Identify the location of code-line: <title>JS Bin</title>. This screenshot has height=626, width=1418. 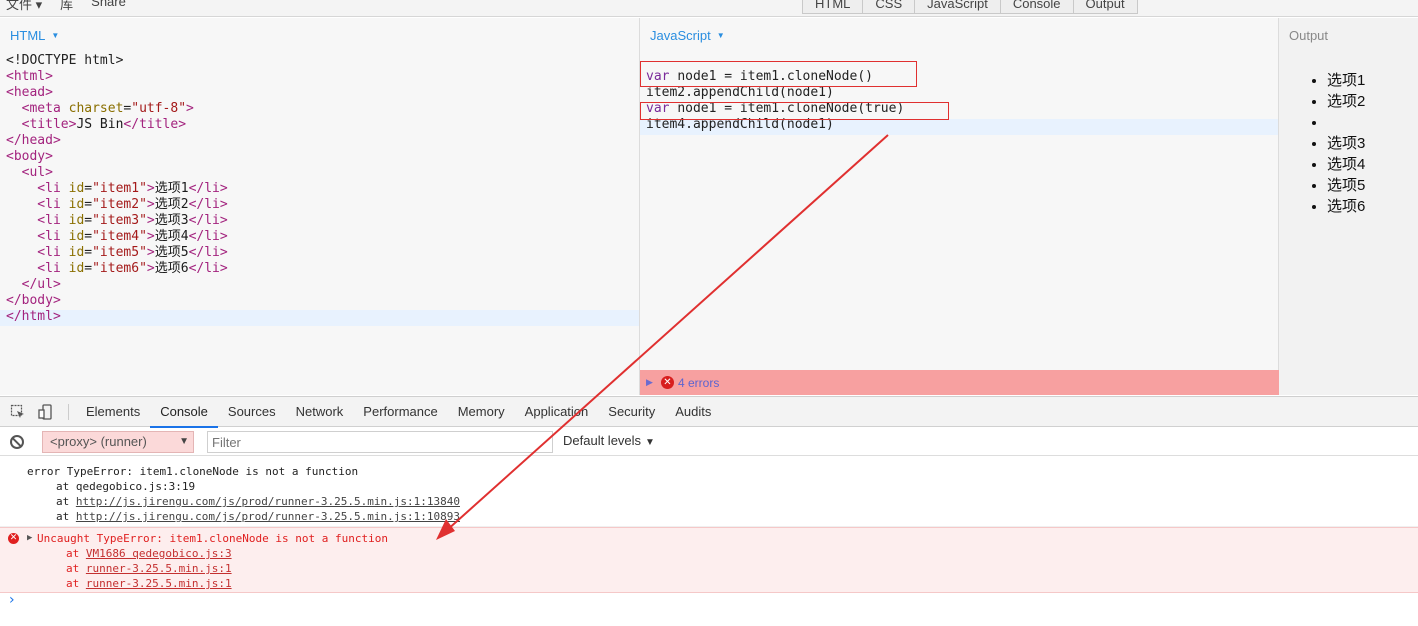
(117, 125).